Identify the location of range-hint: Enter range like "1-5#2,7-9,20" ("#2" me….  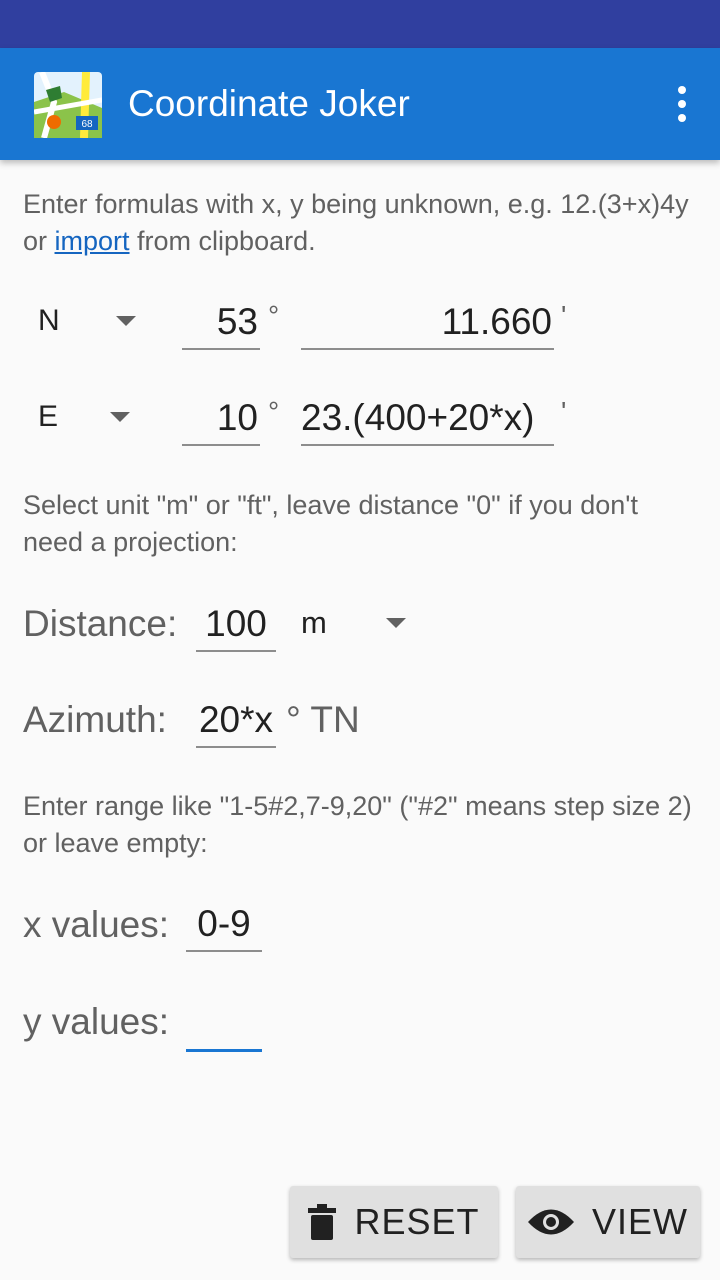
(357, 824).